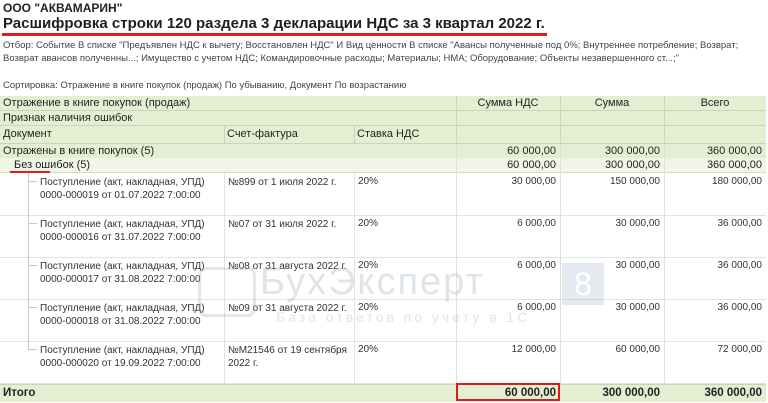  What do you see at coordinates (733, 393) in the screenshot?
I see `total-total: 360 000,00` at bounding box center [733, 393].